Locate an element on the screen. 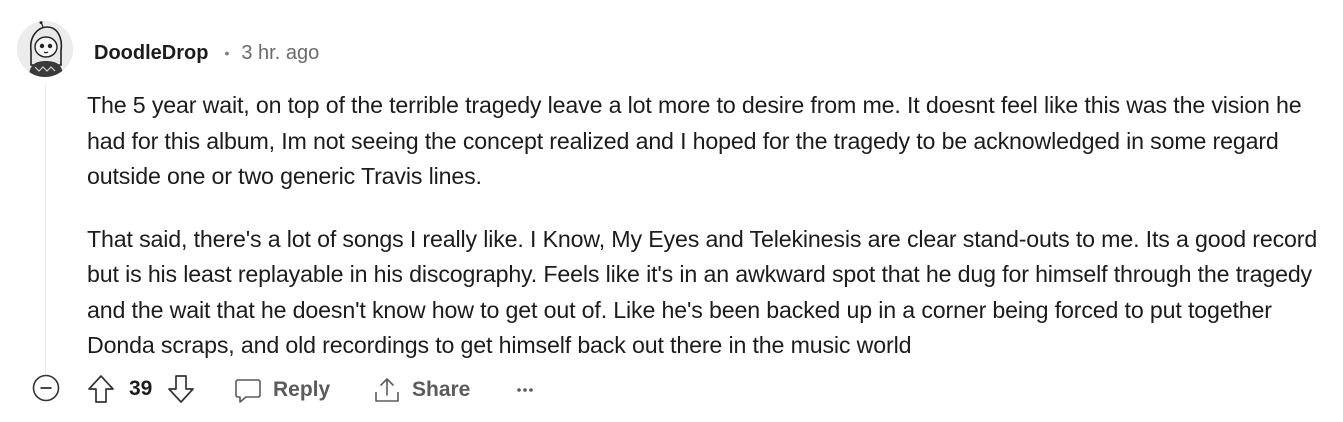 The height and width of the screenshot is (422, 1343). comment-action-bar: 39 Reply Share is located at coordinates (300, 390).